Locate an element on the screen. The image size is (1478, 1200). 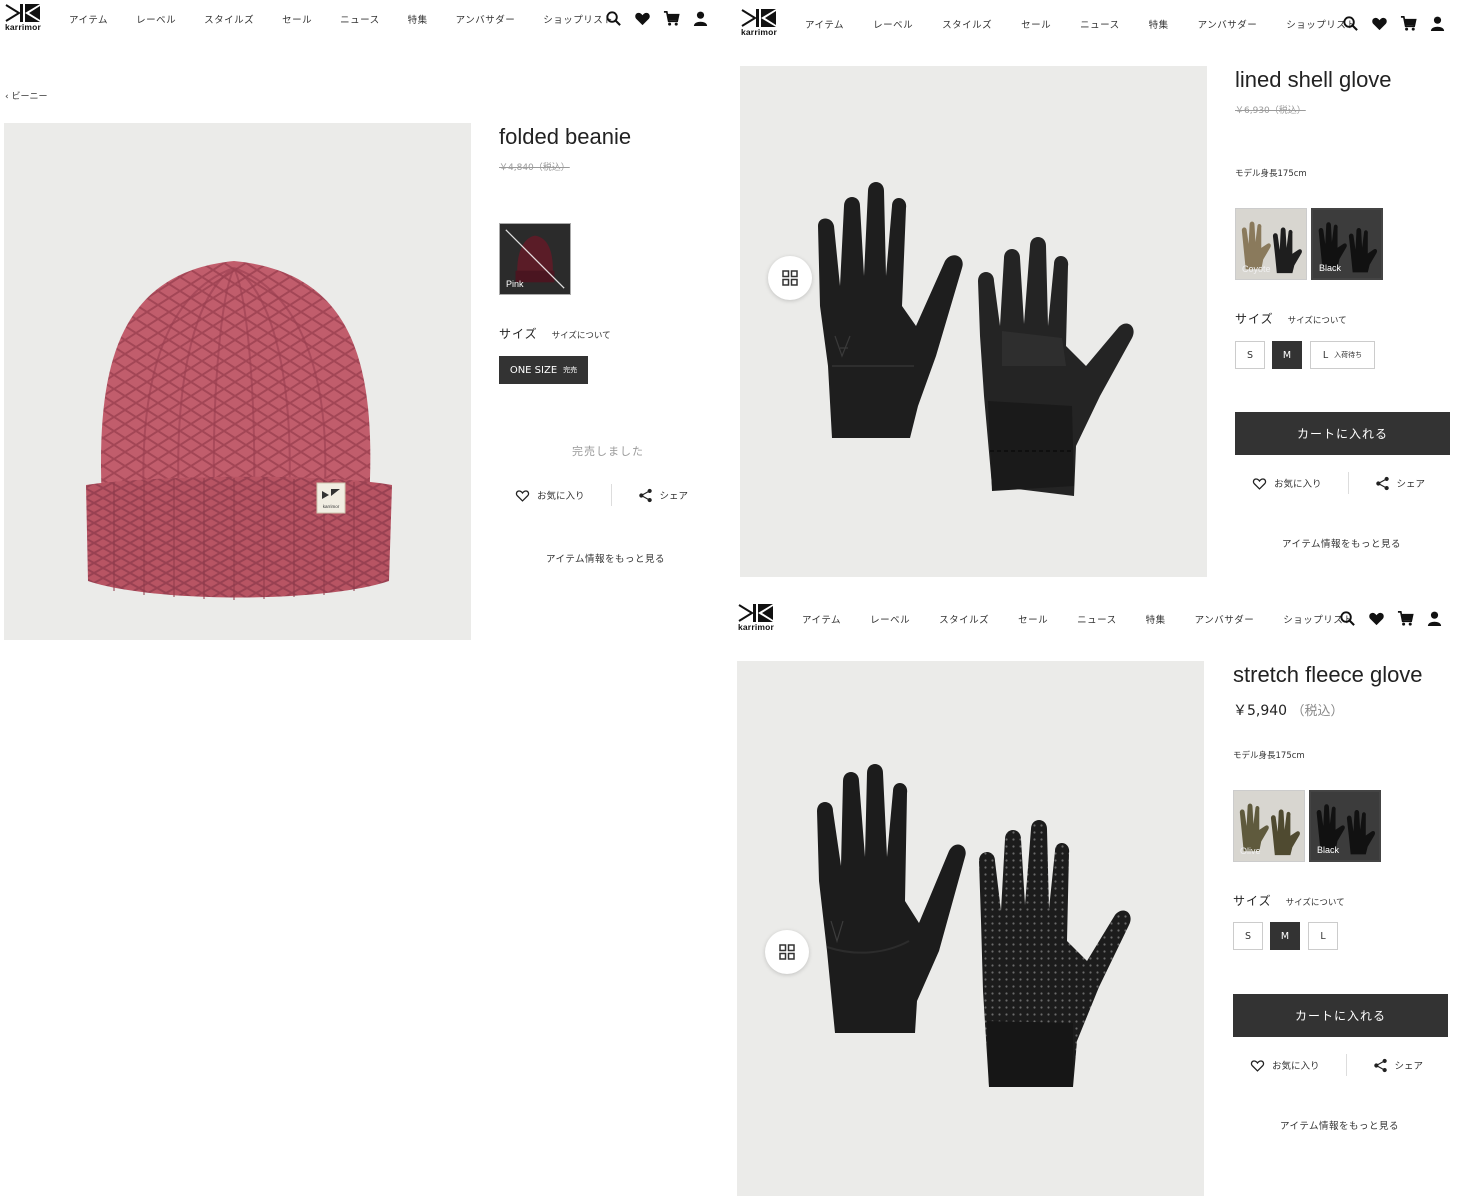
size-option-one-size: ONE SIZE 完売 is located at coordinates (543, 370).